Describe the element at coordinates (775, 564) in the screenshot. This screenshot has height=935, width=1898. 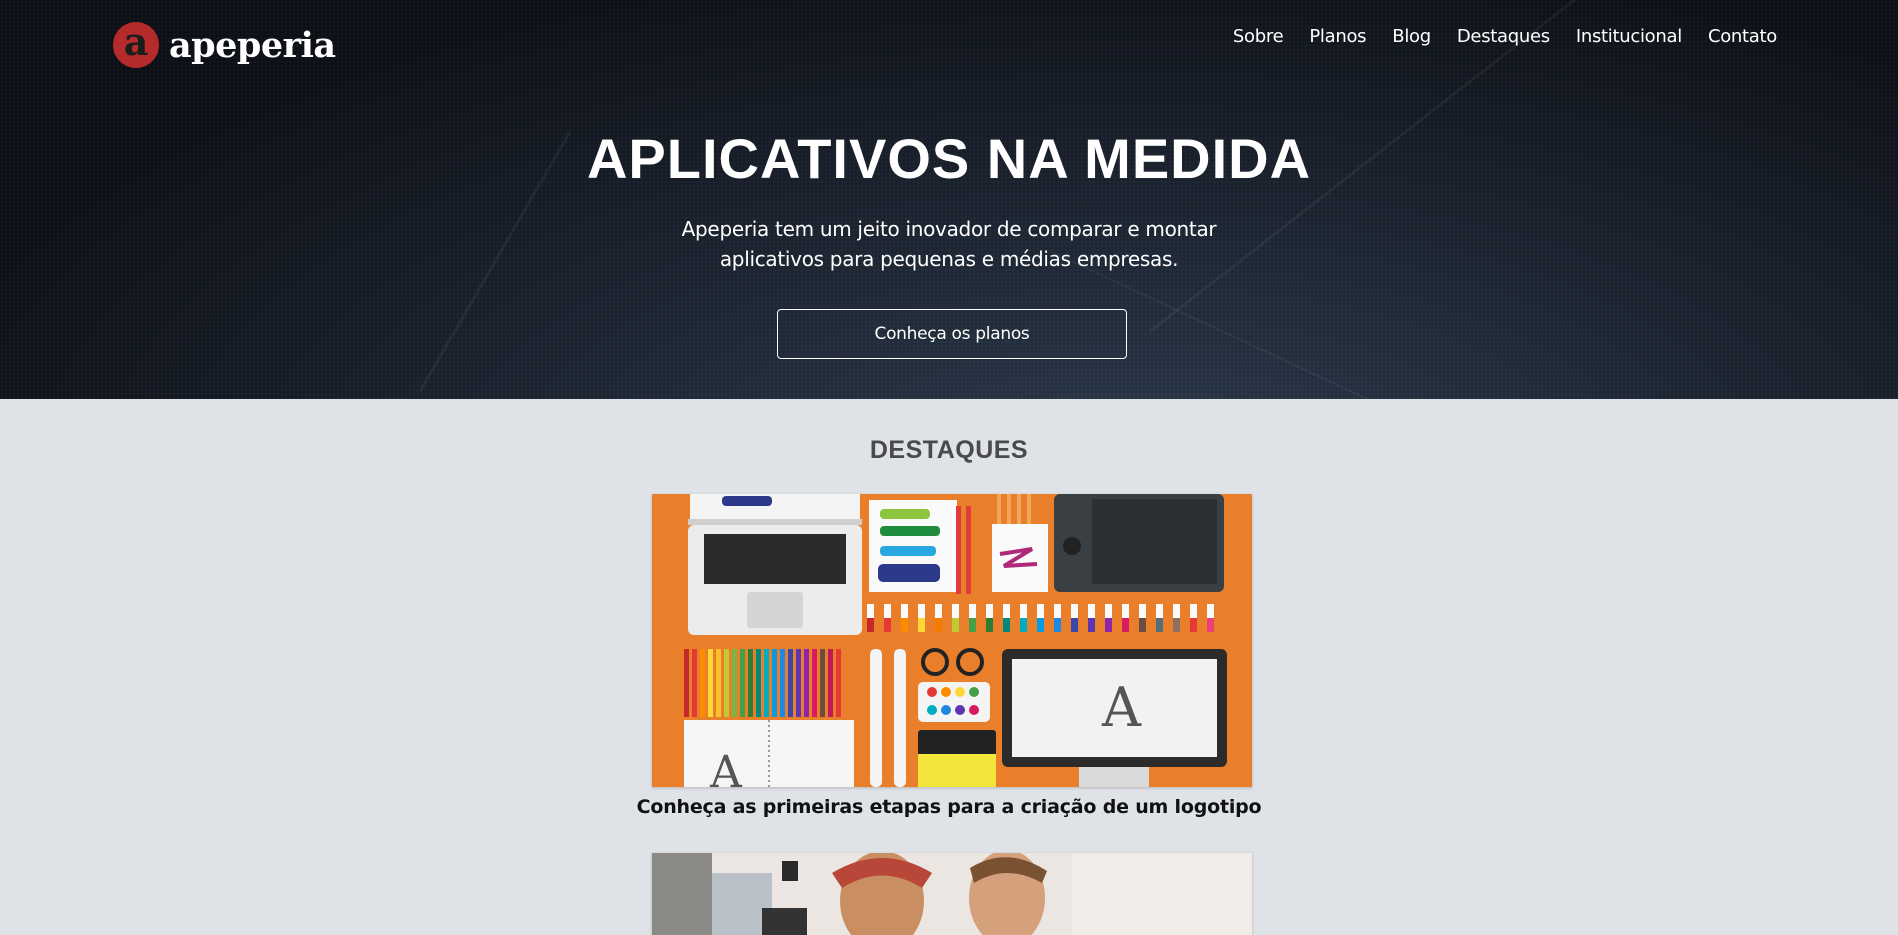
I see `laptop-illustration` at that location.